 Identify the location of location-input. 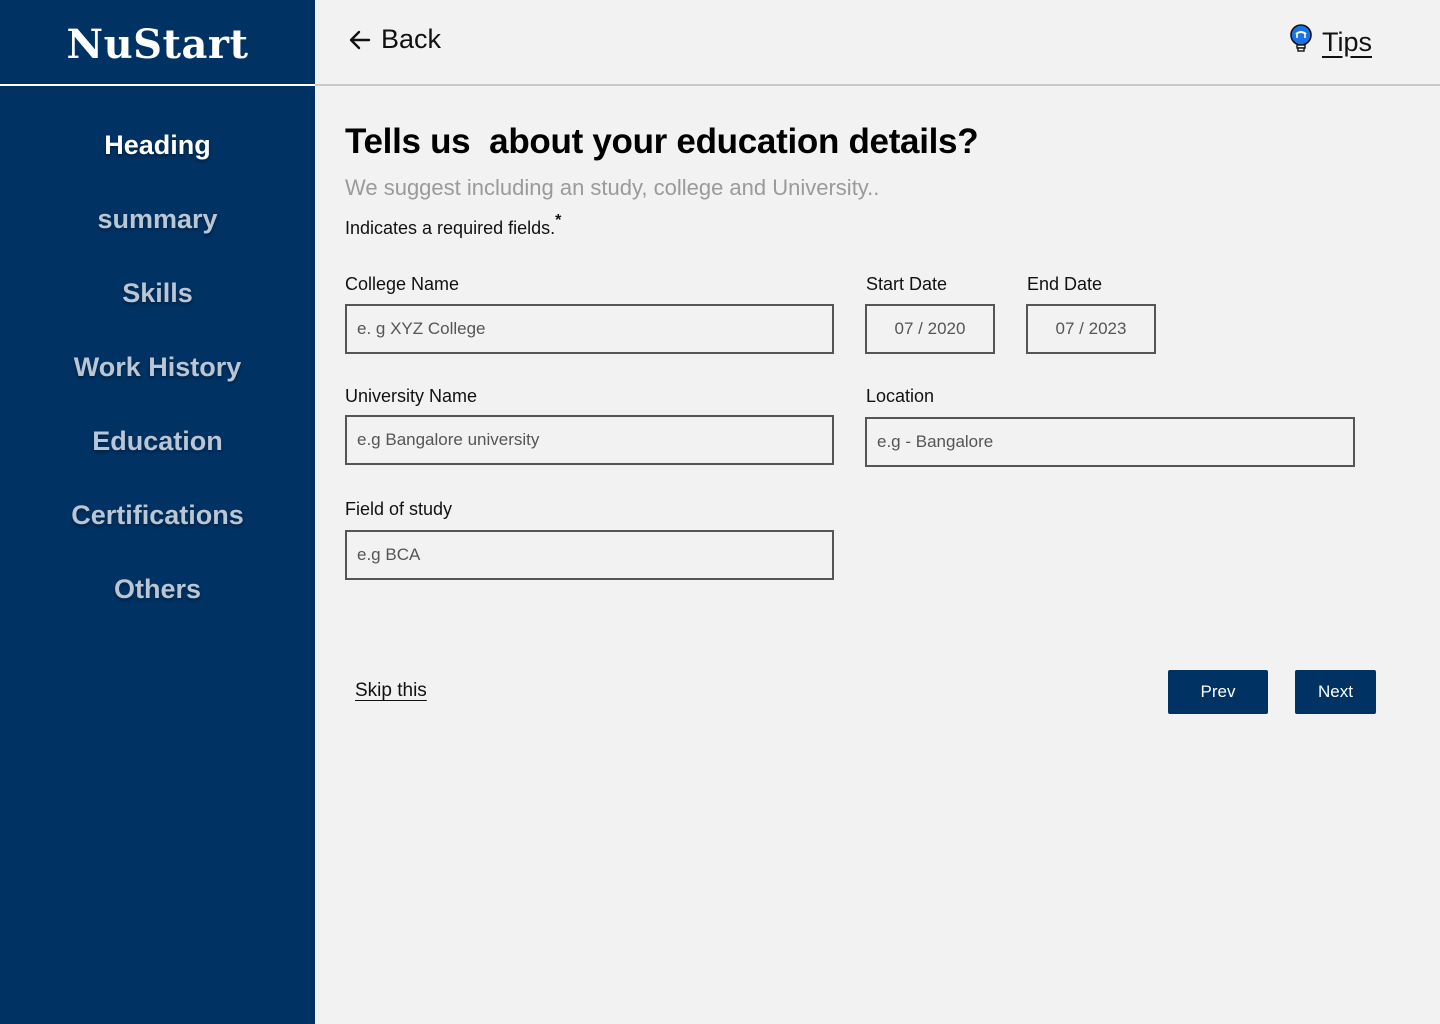
(1110, 442).